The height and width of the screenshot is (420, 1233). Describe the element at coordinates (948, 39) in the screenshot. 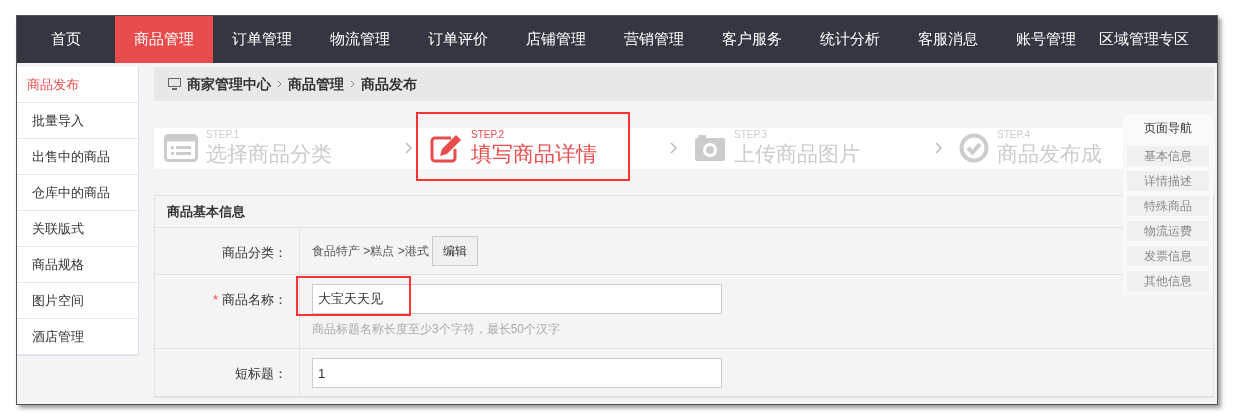

I see `nav-tab: 客服消息` at that location.